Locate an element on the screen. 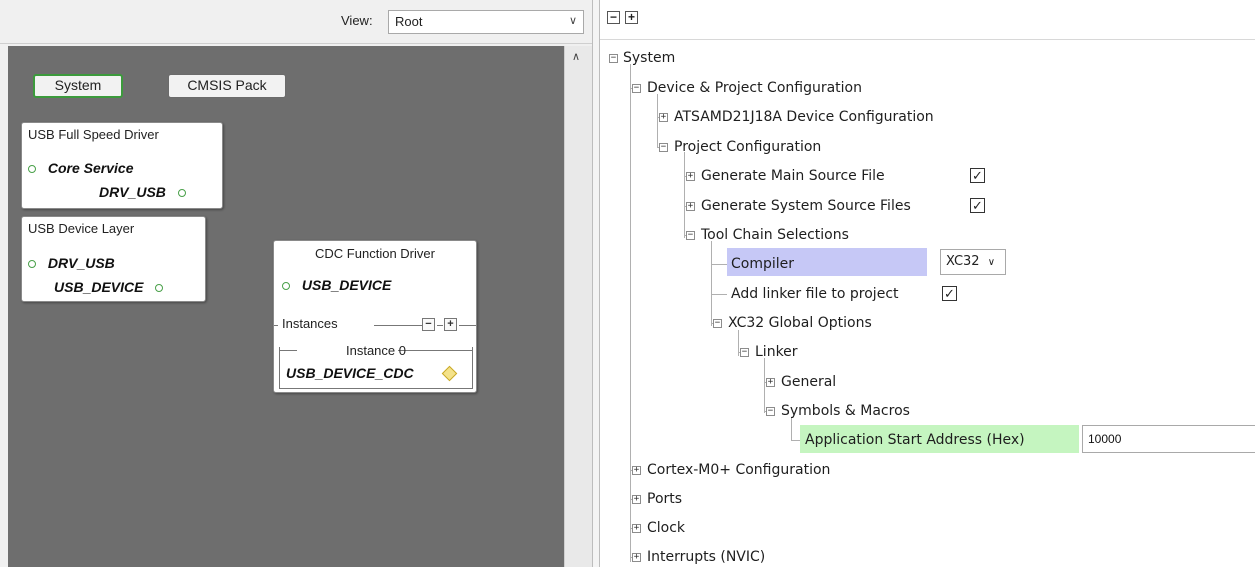  add-instance-button: + is located at coordinates (450, 324).